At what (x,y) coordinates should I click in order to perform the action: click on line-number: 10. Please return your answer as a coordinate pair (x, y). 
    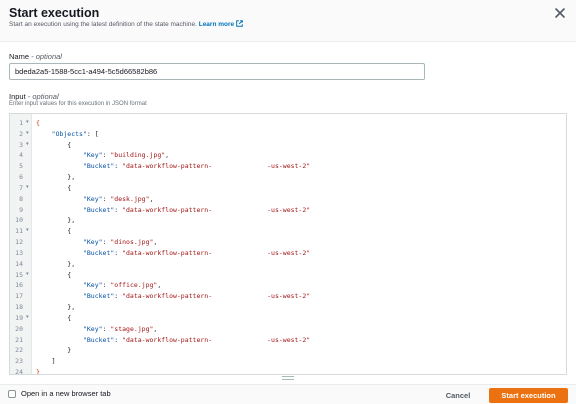
    Looking at the image, I should click on (19, 220).